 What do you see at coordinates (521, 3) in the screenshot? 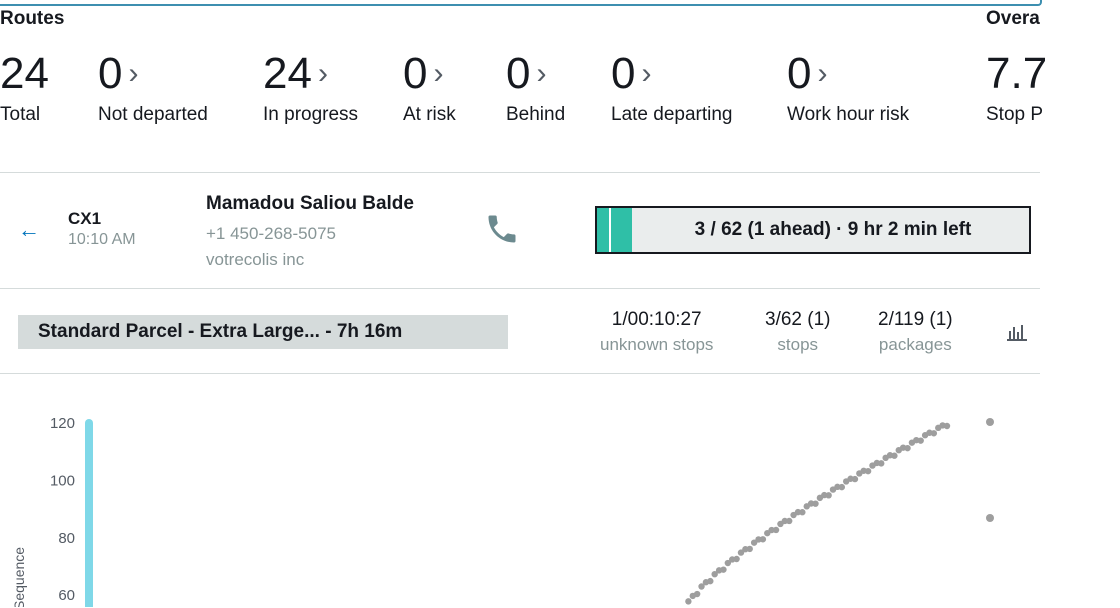
I see `top-border` at bounding box center [521, 3].